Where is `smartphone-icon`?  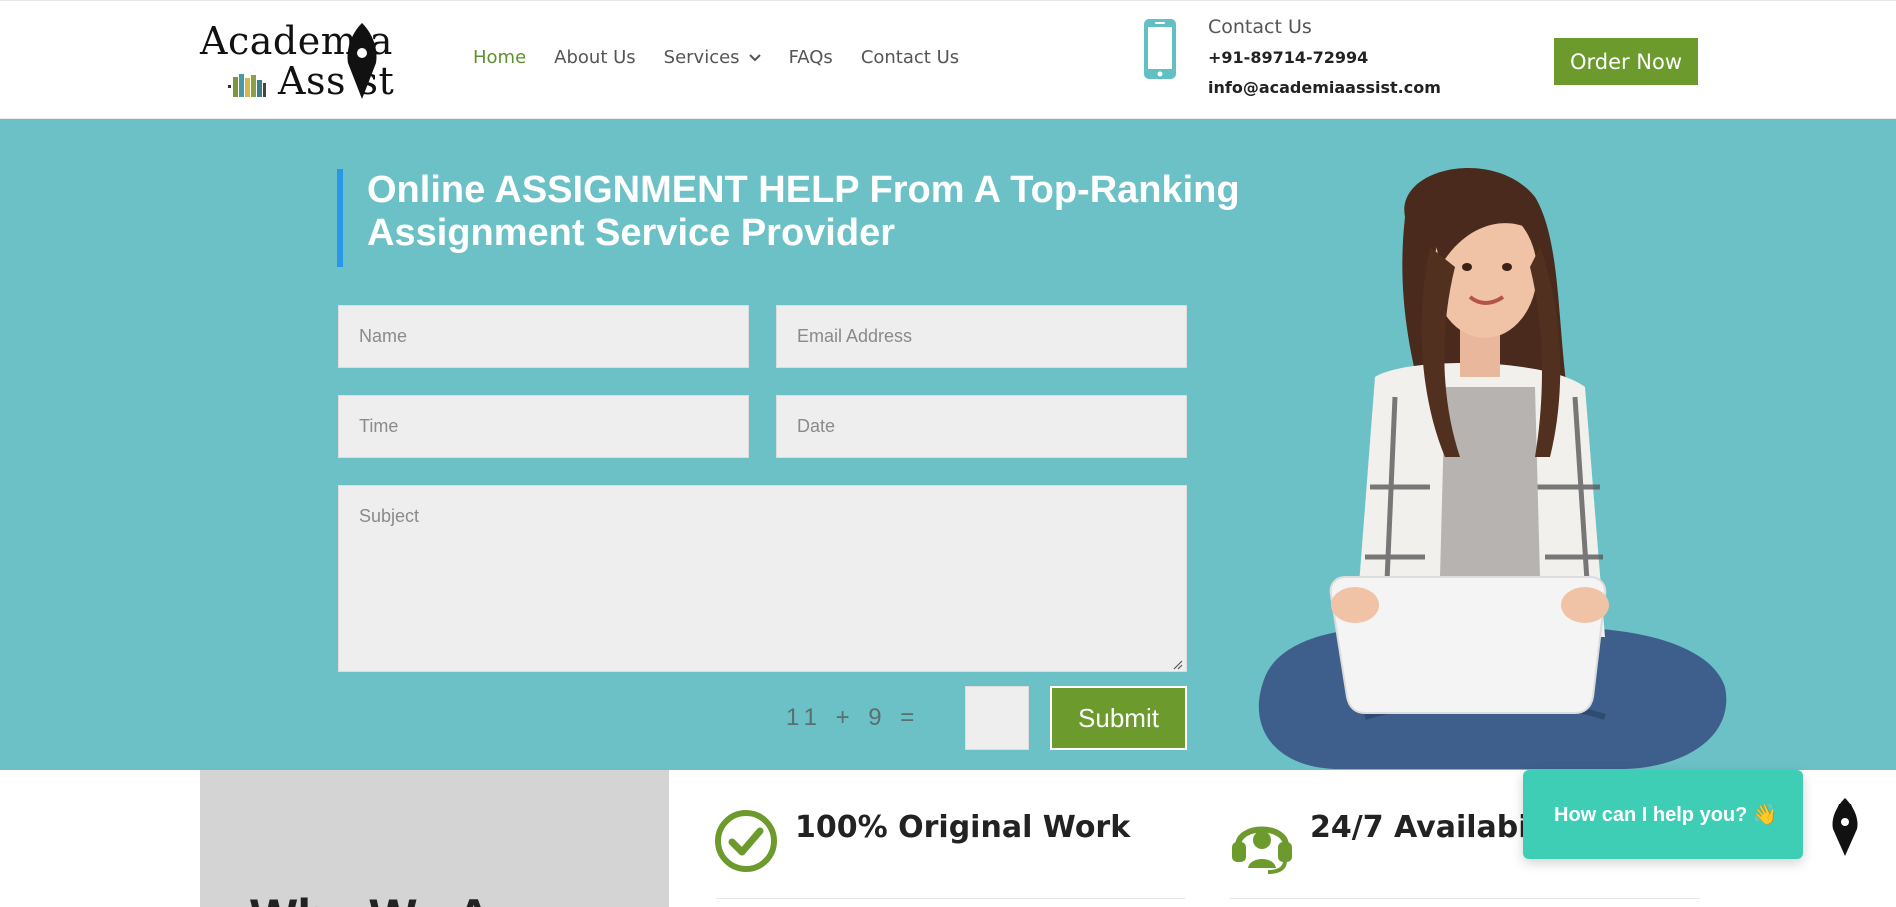 smartphone-icon is located at coordinates (1160, 49).